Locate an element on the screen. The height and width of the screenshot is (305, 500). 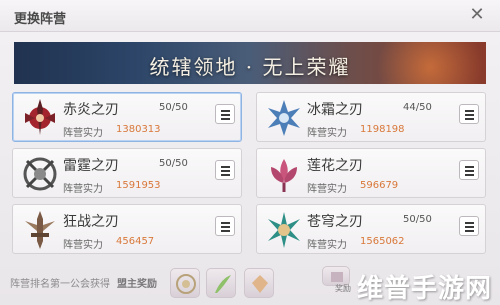
reward-feather-icon is located at coordinates (221, 283).